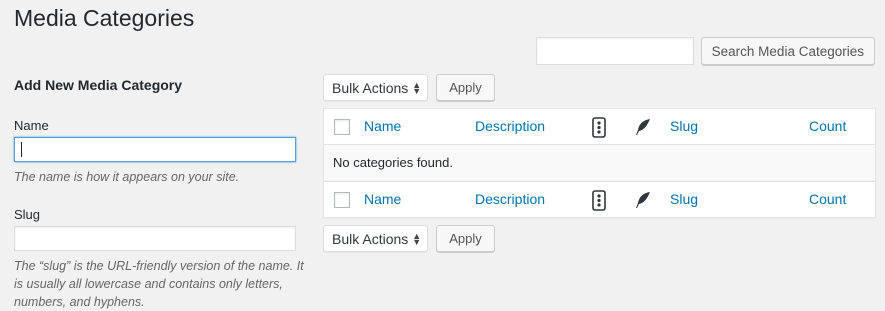 The height and width of the screenshot is (311, 885). Describe the element at coordinates (21, 149) in the screenshot. I see `text-caret` at that location.